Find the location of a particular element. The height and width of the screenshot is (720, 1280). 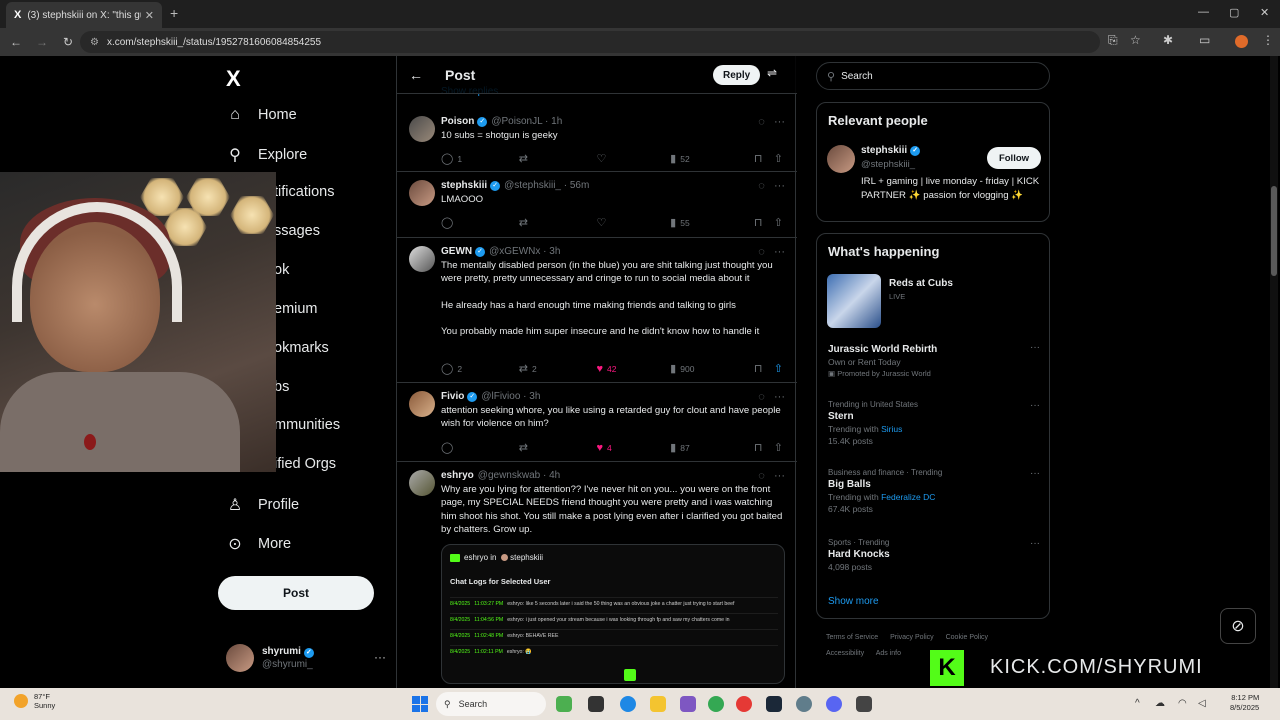

nav-home: ⌂ Home is located at coordinates (261, 115).